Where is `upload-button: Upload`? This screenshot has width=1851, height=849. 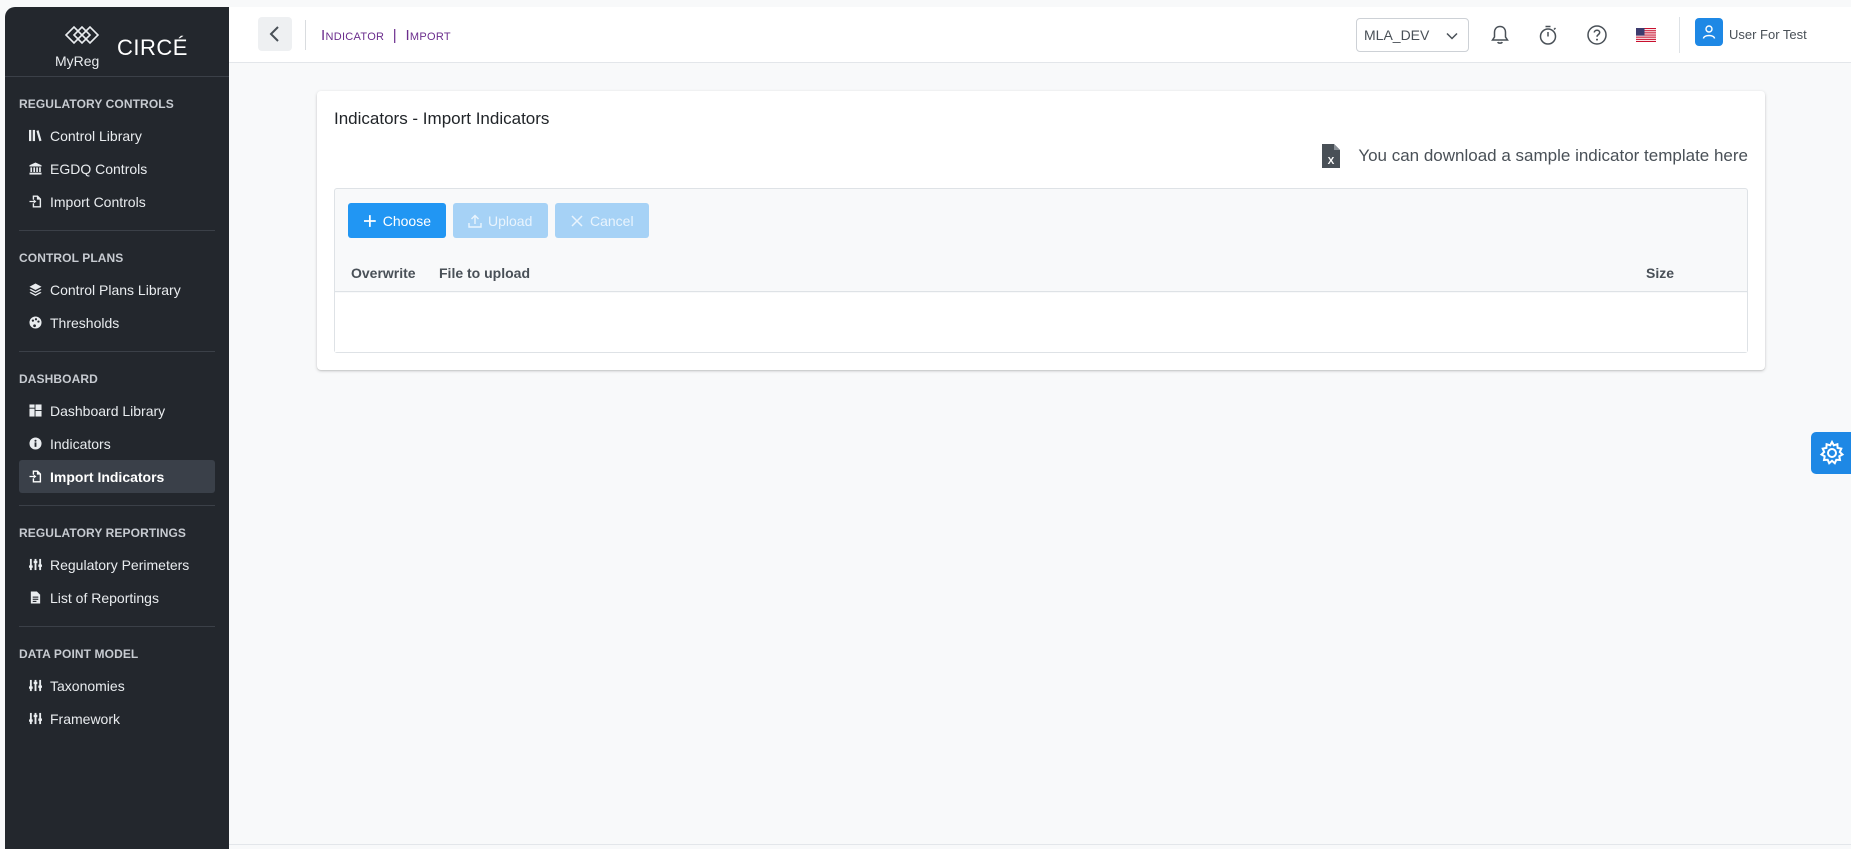 upload-button: Upload is located at coordinates (500, 220).